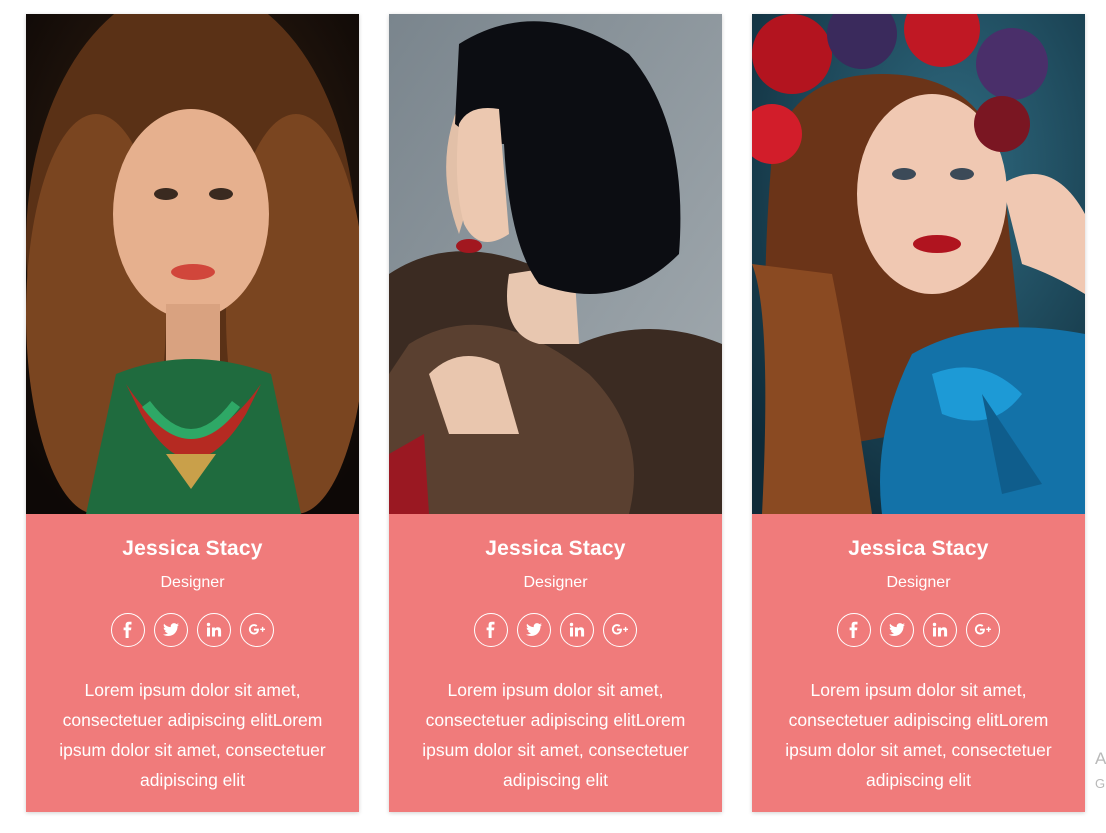 Image resolution: width=1106 pixels, height=833 pixels. Describe the element at coordinates (1100, 783) in the screenshot. I see `edge-text-fragment: G` at that location.